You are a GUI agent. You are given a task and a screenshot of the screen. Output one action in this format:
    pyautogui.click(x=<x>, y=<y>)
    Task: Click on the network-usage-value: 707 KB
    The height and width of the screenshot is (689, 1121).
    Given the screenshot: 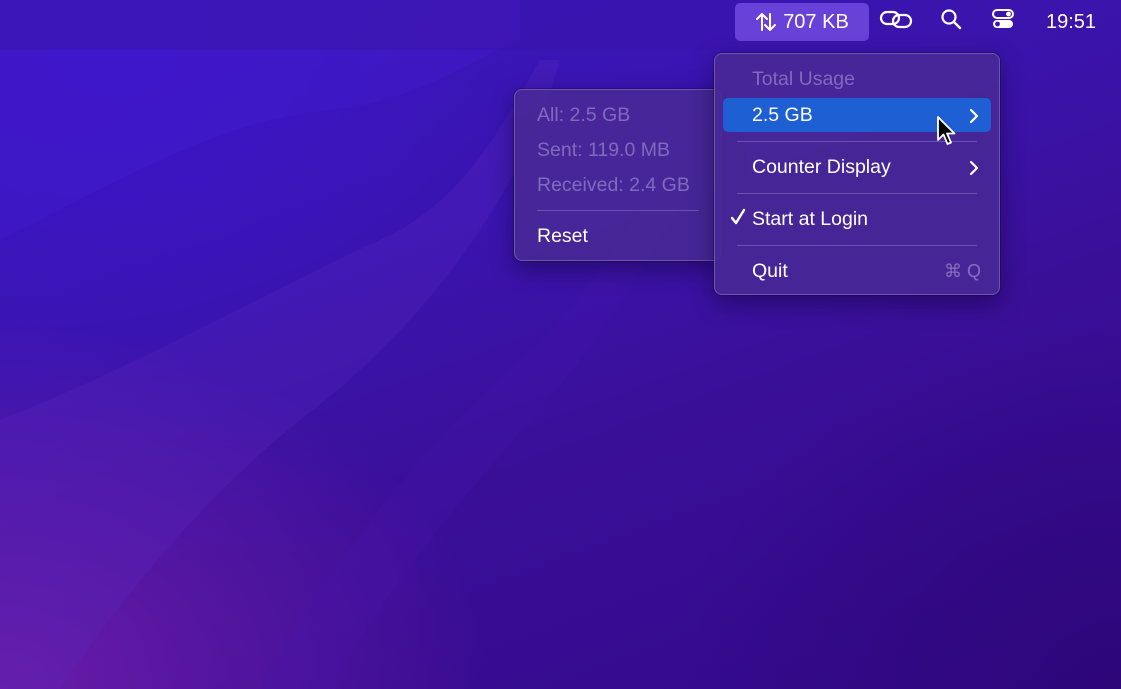 What is the action you would take?
    pyautogui.click(x=816, y=21)
    